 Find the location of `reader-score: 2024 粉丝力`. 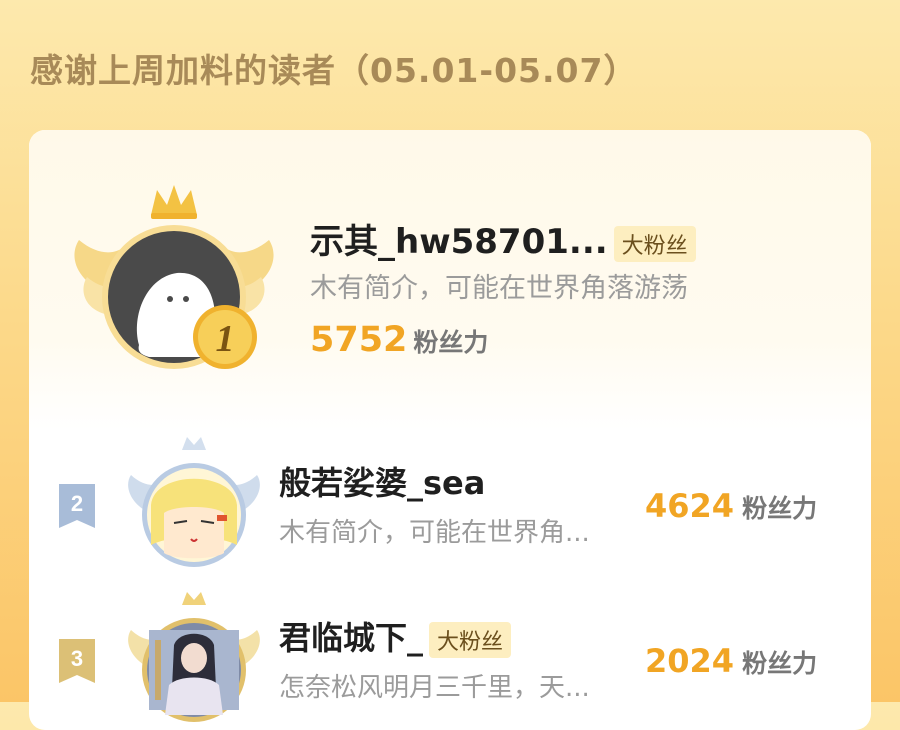

reader-score: 2024 粉丝力 is located at coordinates (731, 661).